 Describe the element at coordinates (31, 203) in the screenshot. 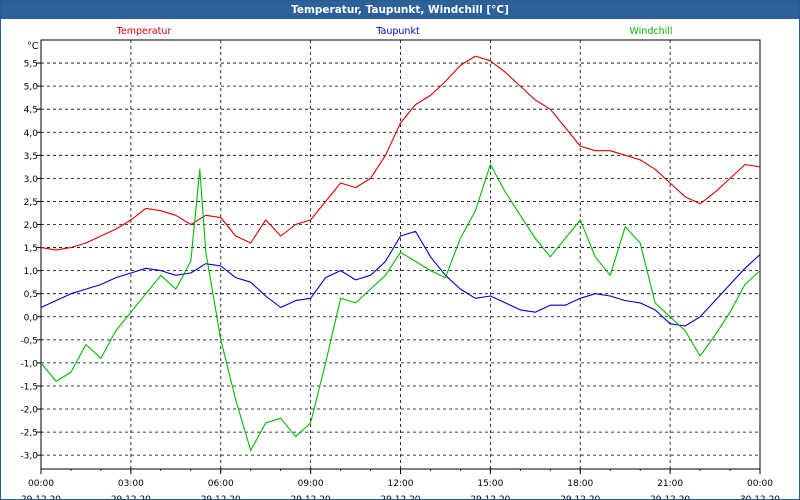

I see `y-tick-label: 2,5` at that location.